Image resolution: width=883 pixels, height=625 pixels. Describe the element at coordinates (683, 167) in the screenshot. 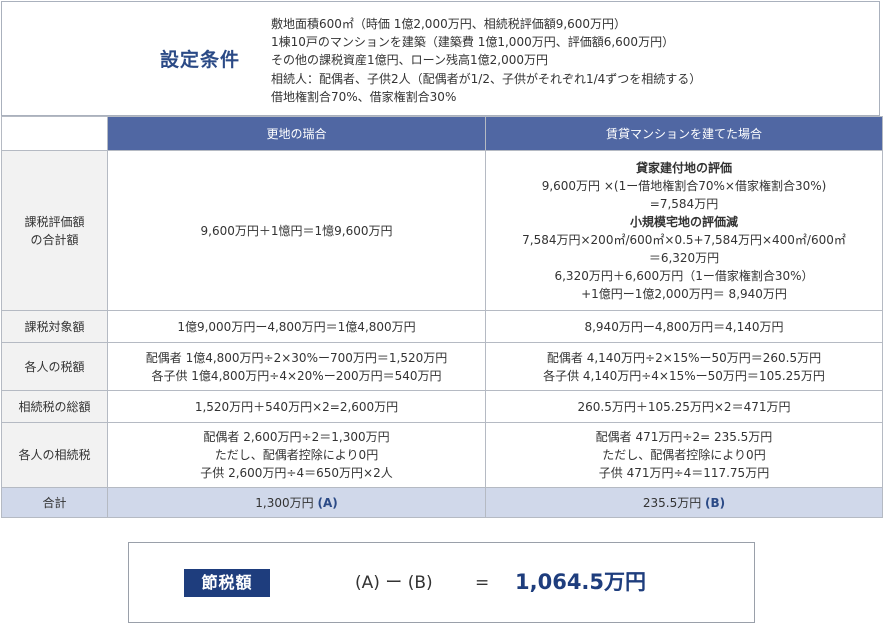

I see `cell-line-heading: 貸家建付地の評価` at that location.